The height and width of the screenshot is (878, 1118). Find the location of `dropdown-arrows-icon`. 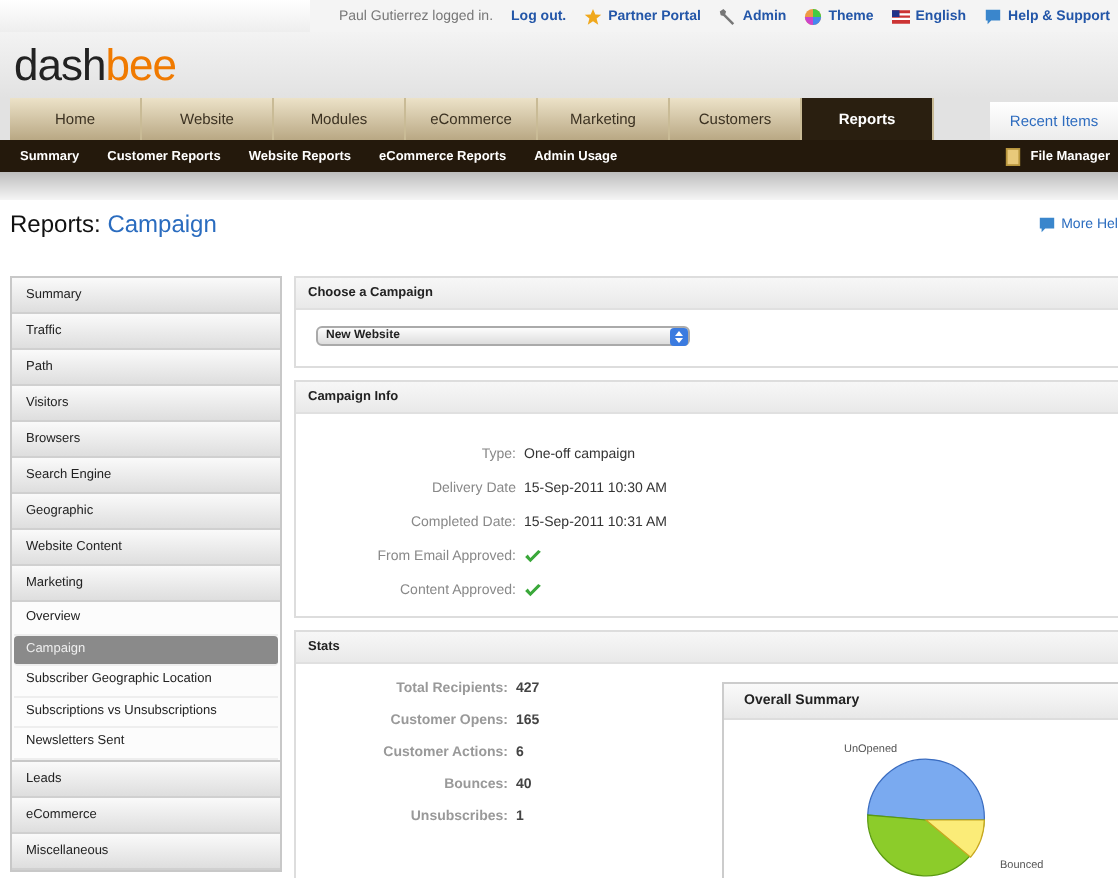

dropdown-arrows-icon is located at coordinates (679, 336).